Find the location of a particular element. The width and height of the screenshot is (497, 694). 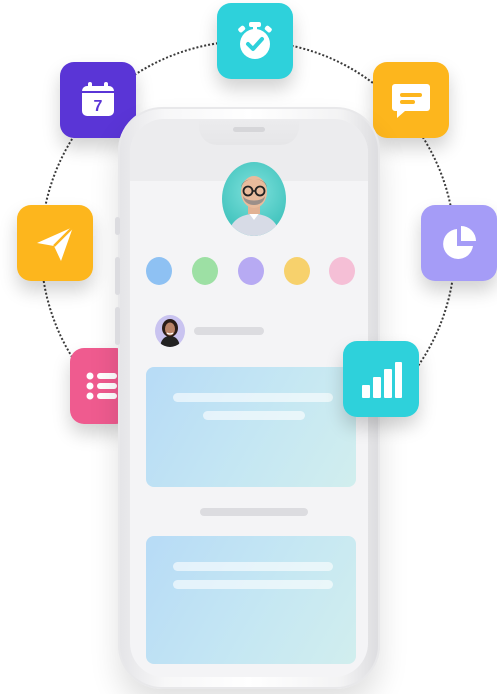

calendar-day-number: 7 is located at coordinates (98, 106).